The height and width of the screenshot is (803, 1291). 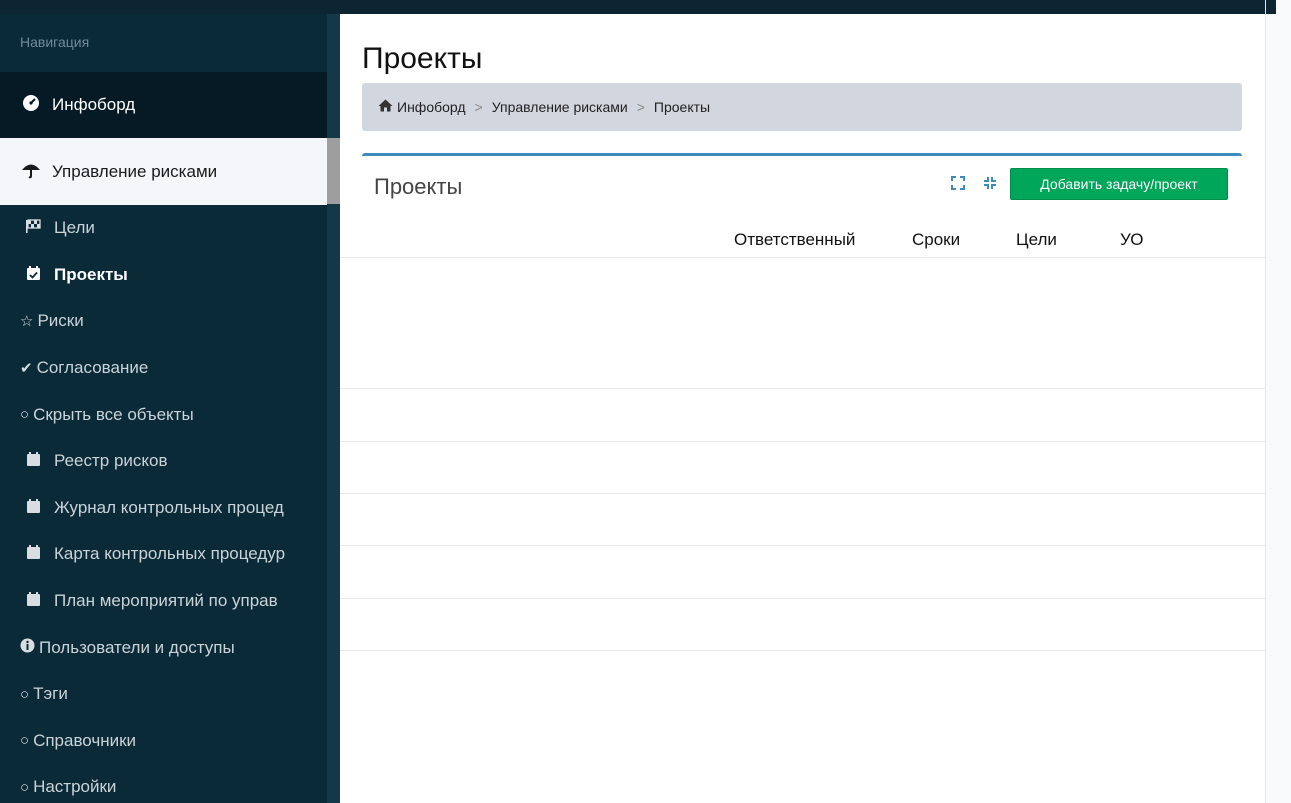 I want to click on add-task-project-button: Добавить задачу/проект, so click(x=1119, y=184).